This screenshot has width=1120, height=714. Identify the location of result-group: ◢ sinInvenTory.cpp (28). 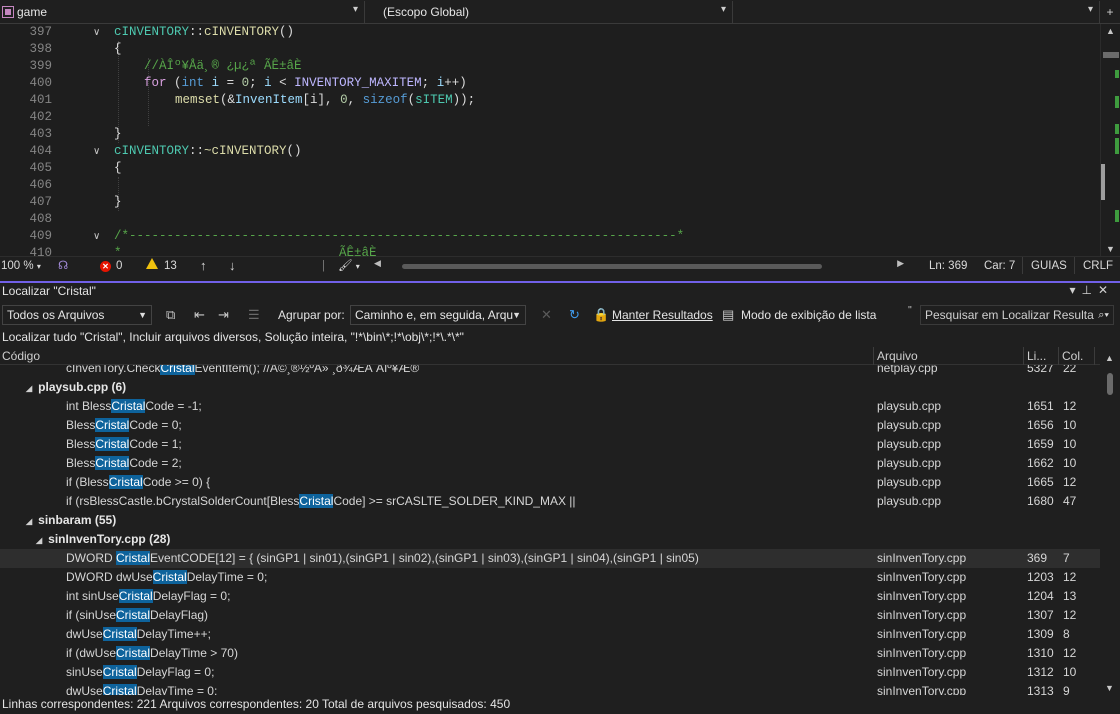
(550, 539).